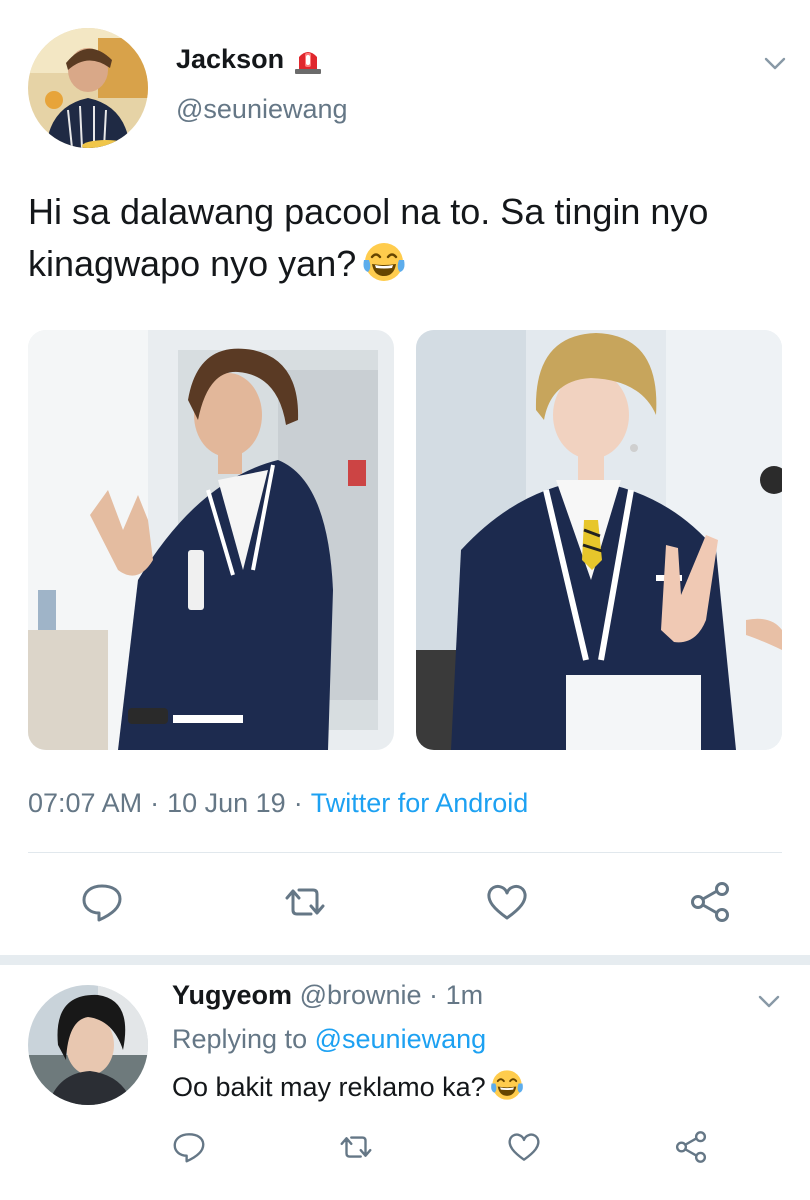  What do you see at coordinates (308, 60) in the screenshot?
I see `police-siren-emoji` at bounding box center [308, 60].